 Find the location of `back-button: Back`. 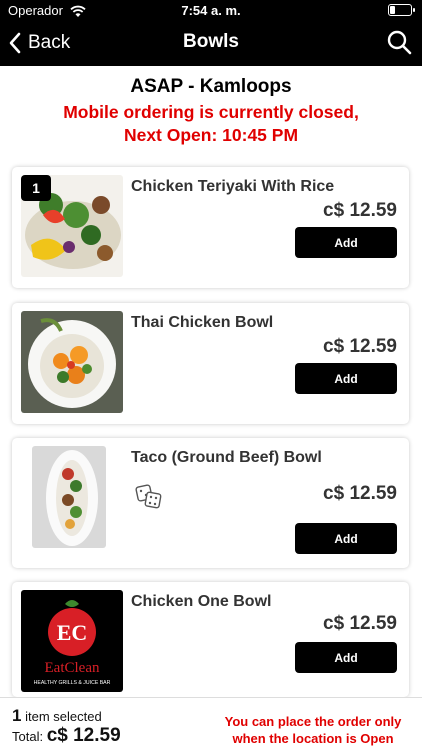

back-button: Back is located at coordinates (39, 43).